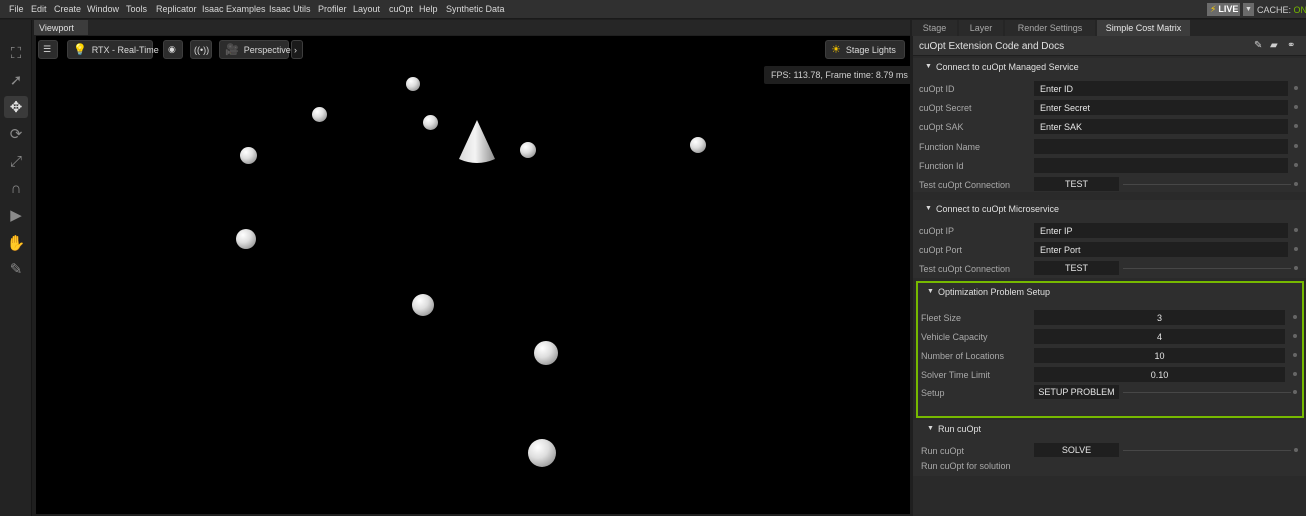 Image resolution: width=1306 pixels, height=516 pixels. I want to click on audio-button: ((•)), so click(201, 49).